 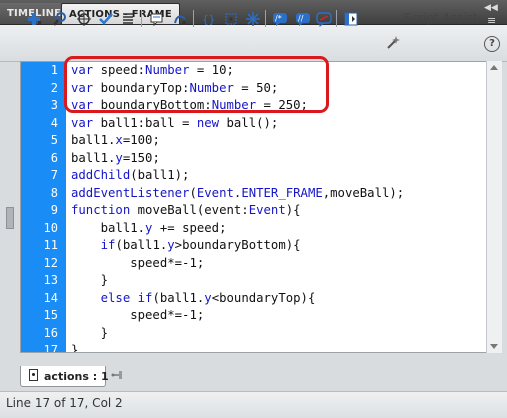 I want to click on line-number: 5, so click(x=54, y=140).